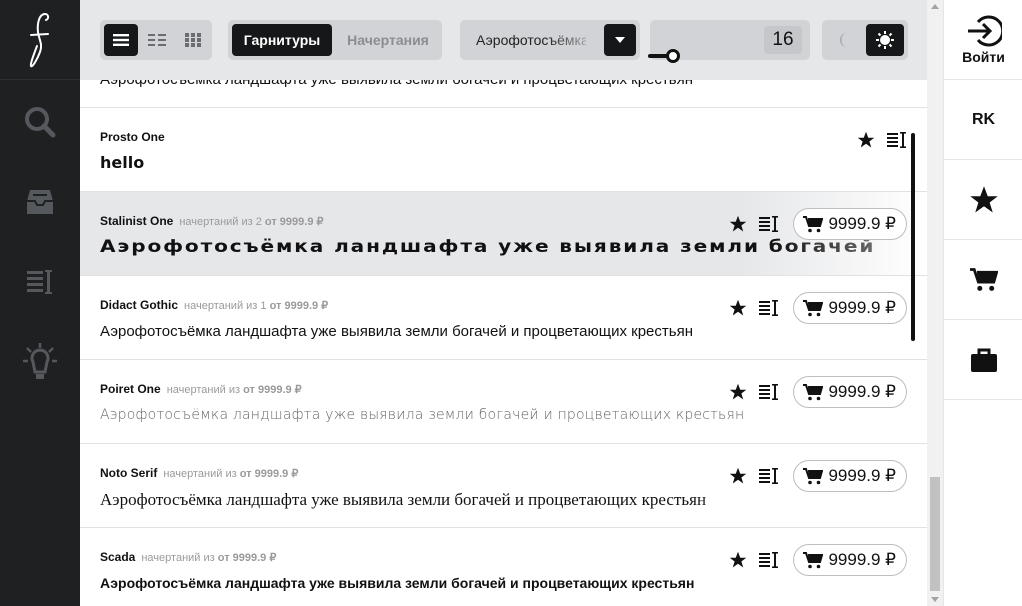 The height and width of the screenshot is (606, 1022). Describe the element at coordinates (984, 31) in the screenshot. I see `login-icon` at that location.